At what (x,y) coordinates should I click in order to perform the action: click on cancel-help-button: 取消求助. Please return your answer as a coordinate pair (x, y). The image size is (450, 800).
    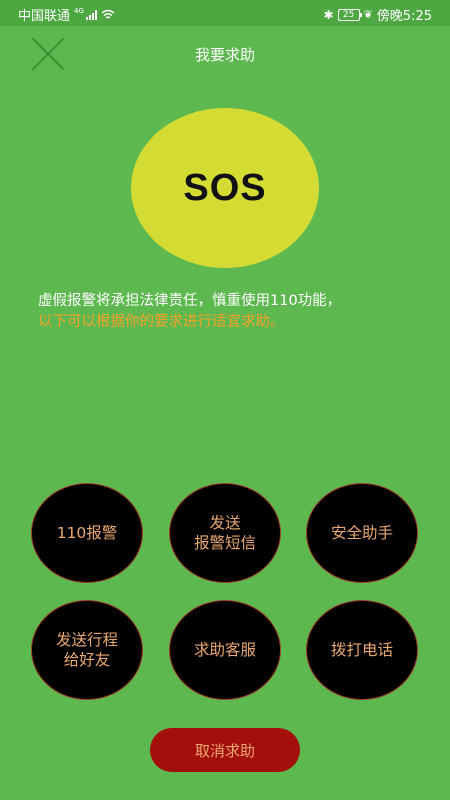
    Looking at the image, I should click on (225, 750).